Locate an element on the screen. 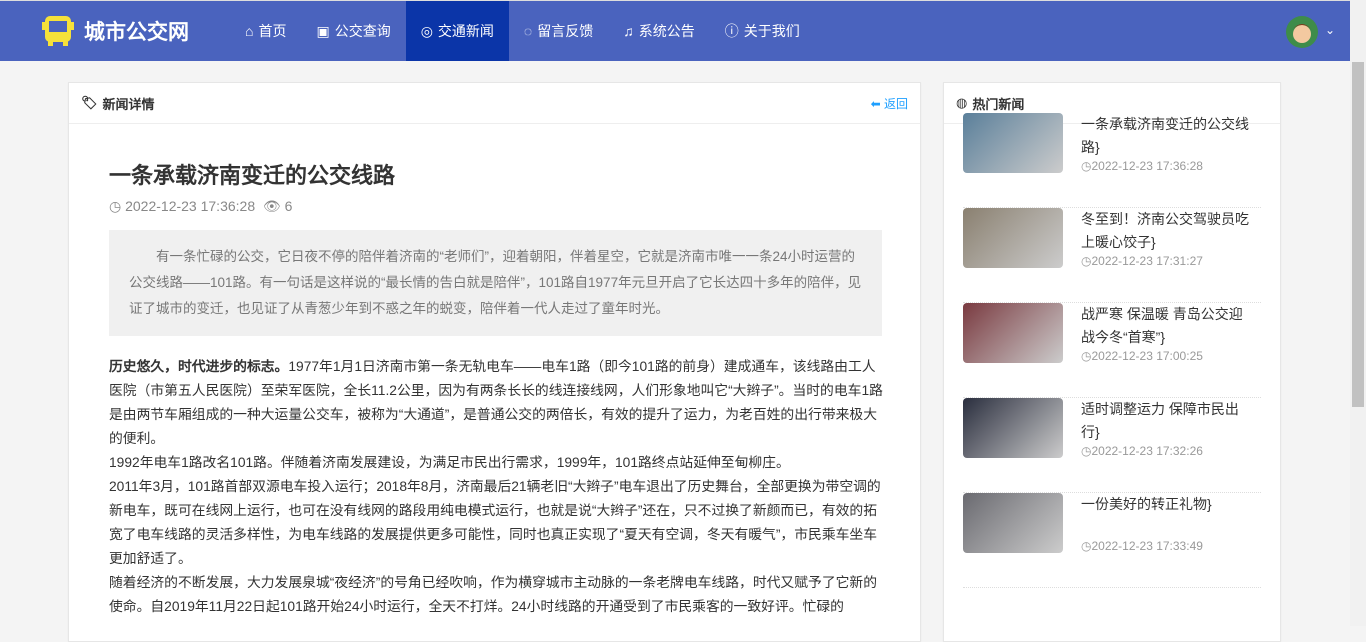  nav-about: ⓘ 关于我们 is located at coordinates (762, 31).